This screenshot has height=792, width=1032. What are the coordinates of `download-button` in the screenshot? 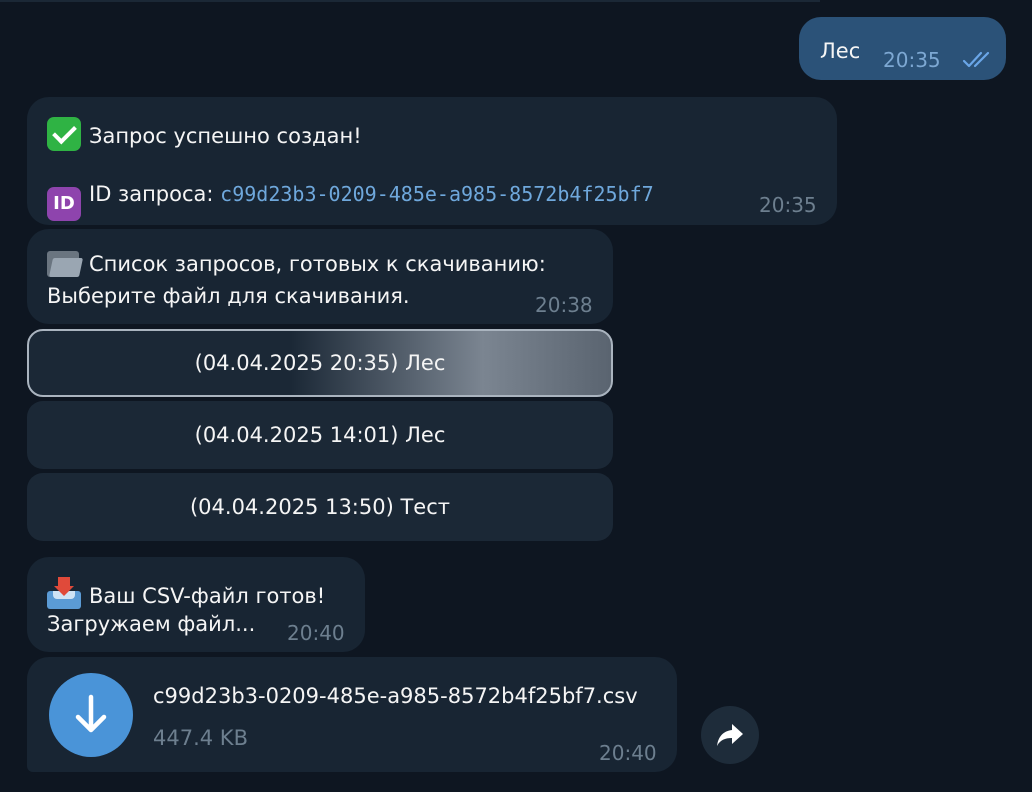 It's located at (91, 715).